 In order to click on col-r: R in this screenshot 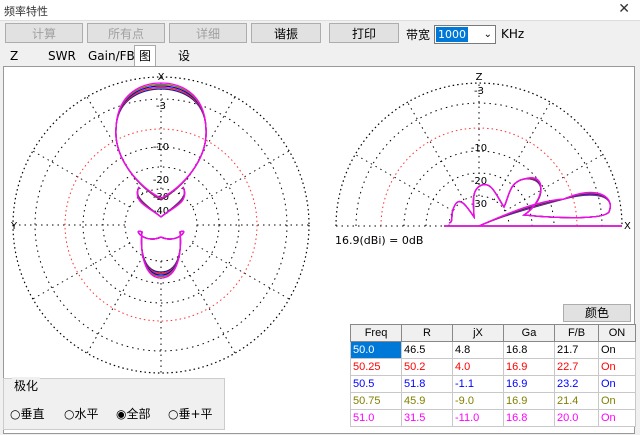, I will do `click(427, 333)`.